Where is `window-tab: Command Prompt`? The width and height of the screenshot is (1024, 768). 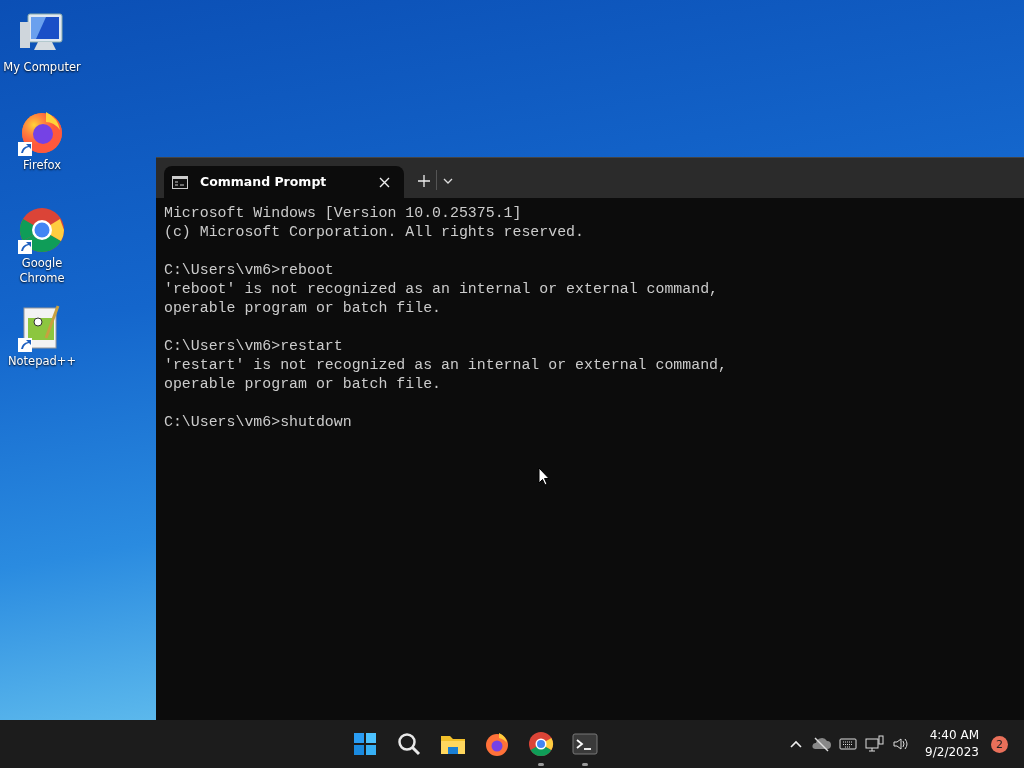
window-tab: Command Prompt is located at coordinates (284, 182).